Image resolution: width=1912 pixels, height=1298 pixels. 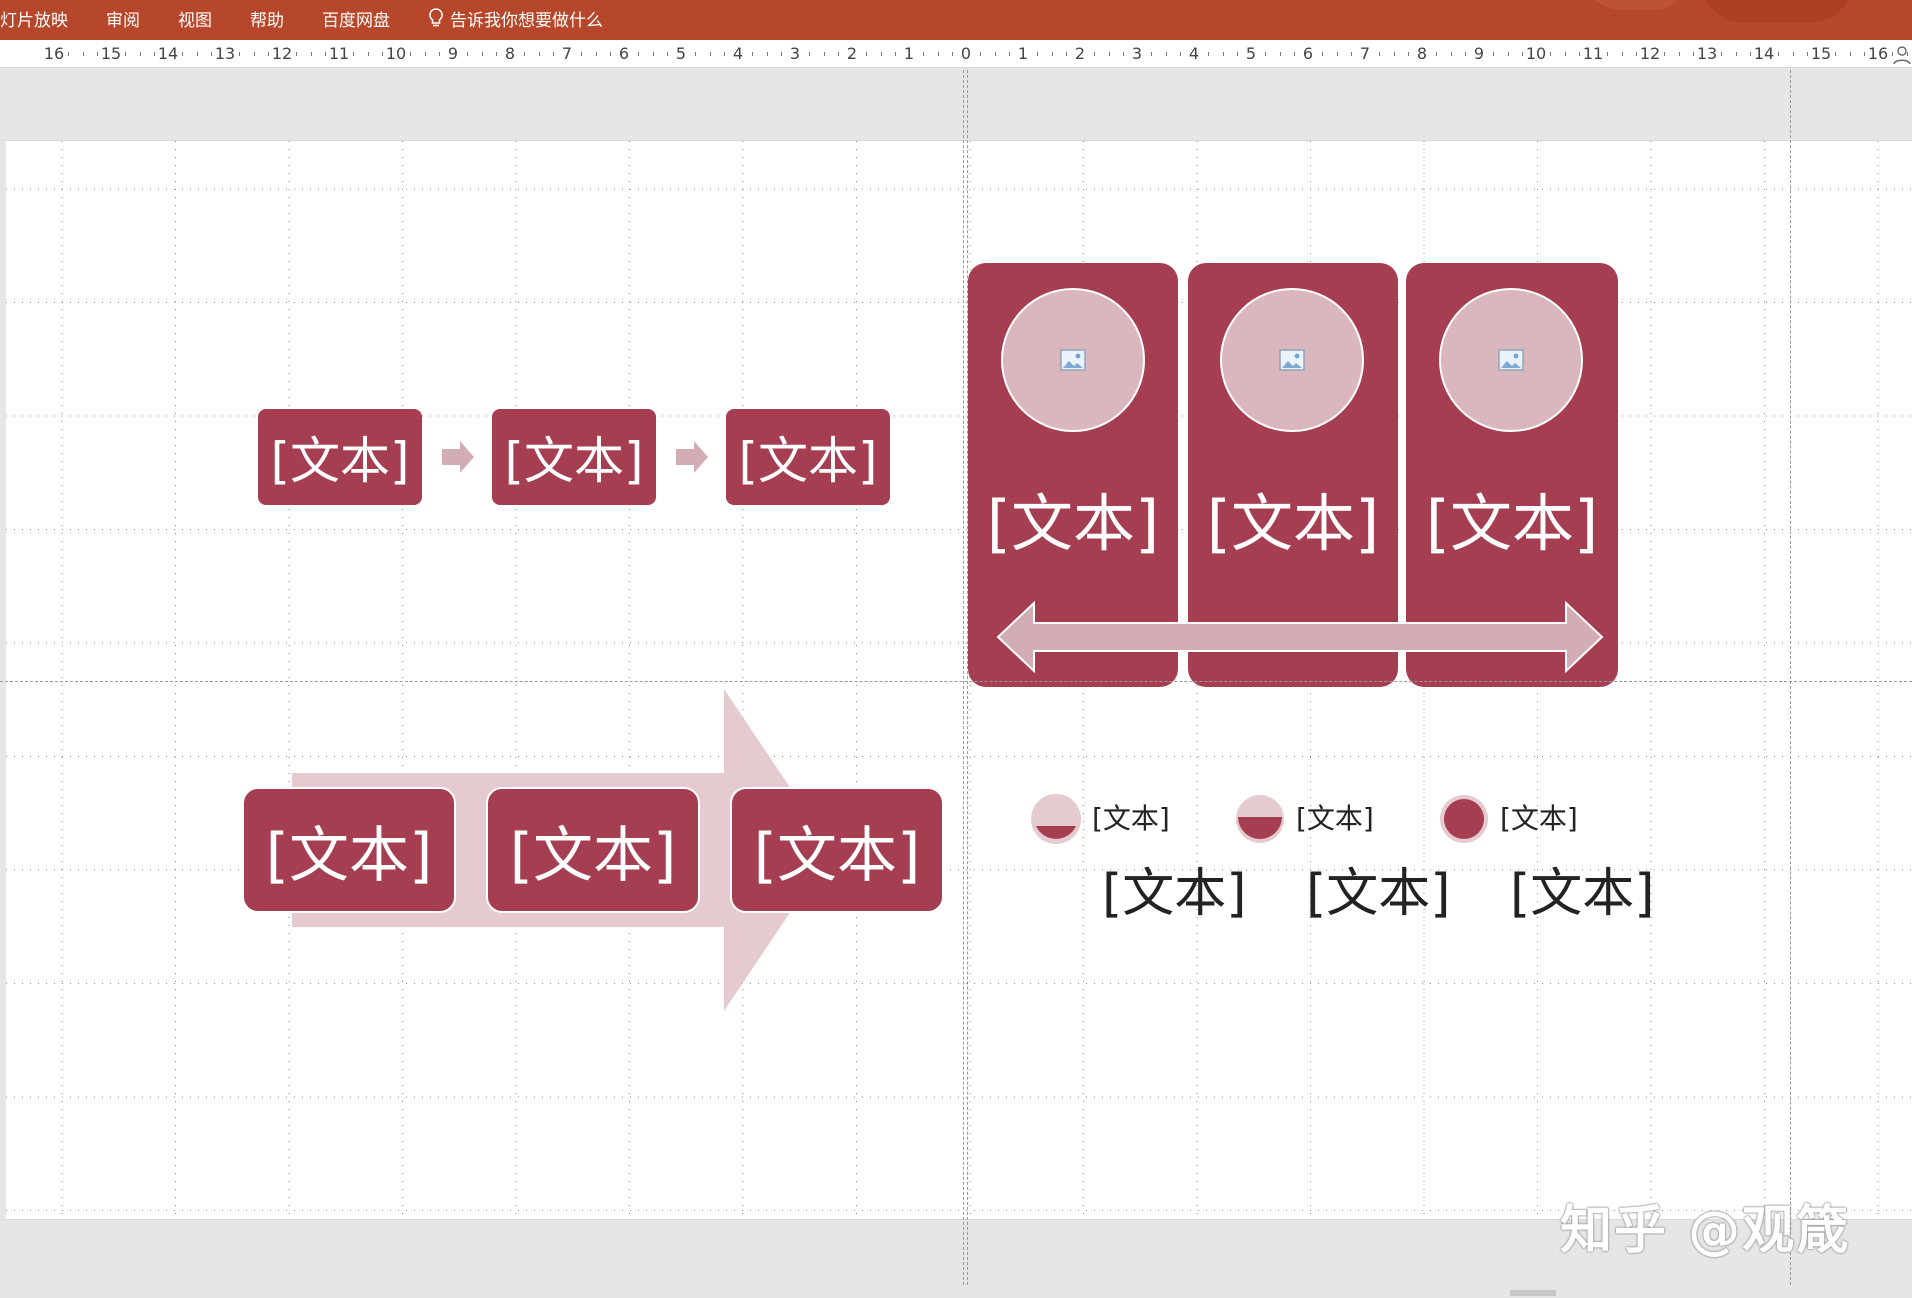 I want to click on legend-large-label-3: [文本], so click(x=1582, y=888).